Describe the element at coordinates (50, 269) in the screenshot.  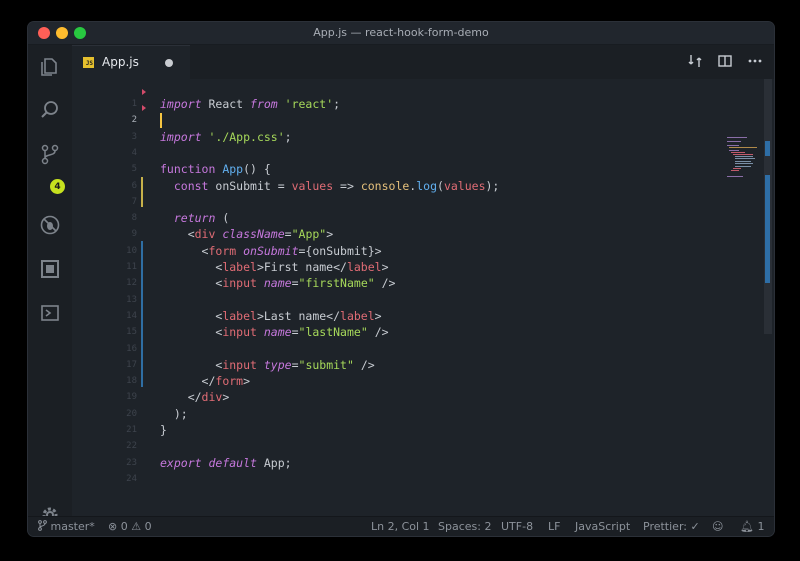
I see `extensions-icon` at that location.